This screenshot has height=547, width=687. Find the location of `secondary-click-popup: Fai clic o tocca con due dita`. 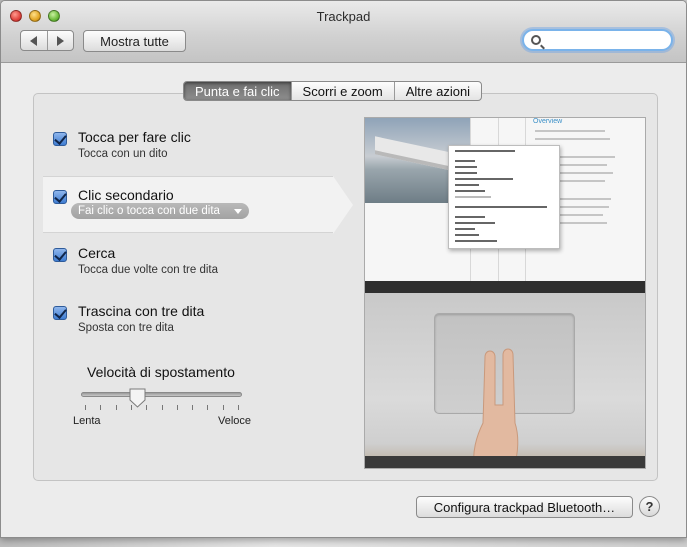

secondary-click-popup: Fai clic o tocca con due dita is located at coordinates (160, 211).